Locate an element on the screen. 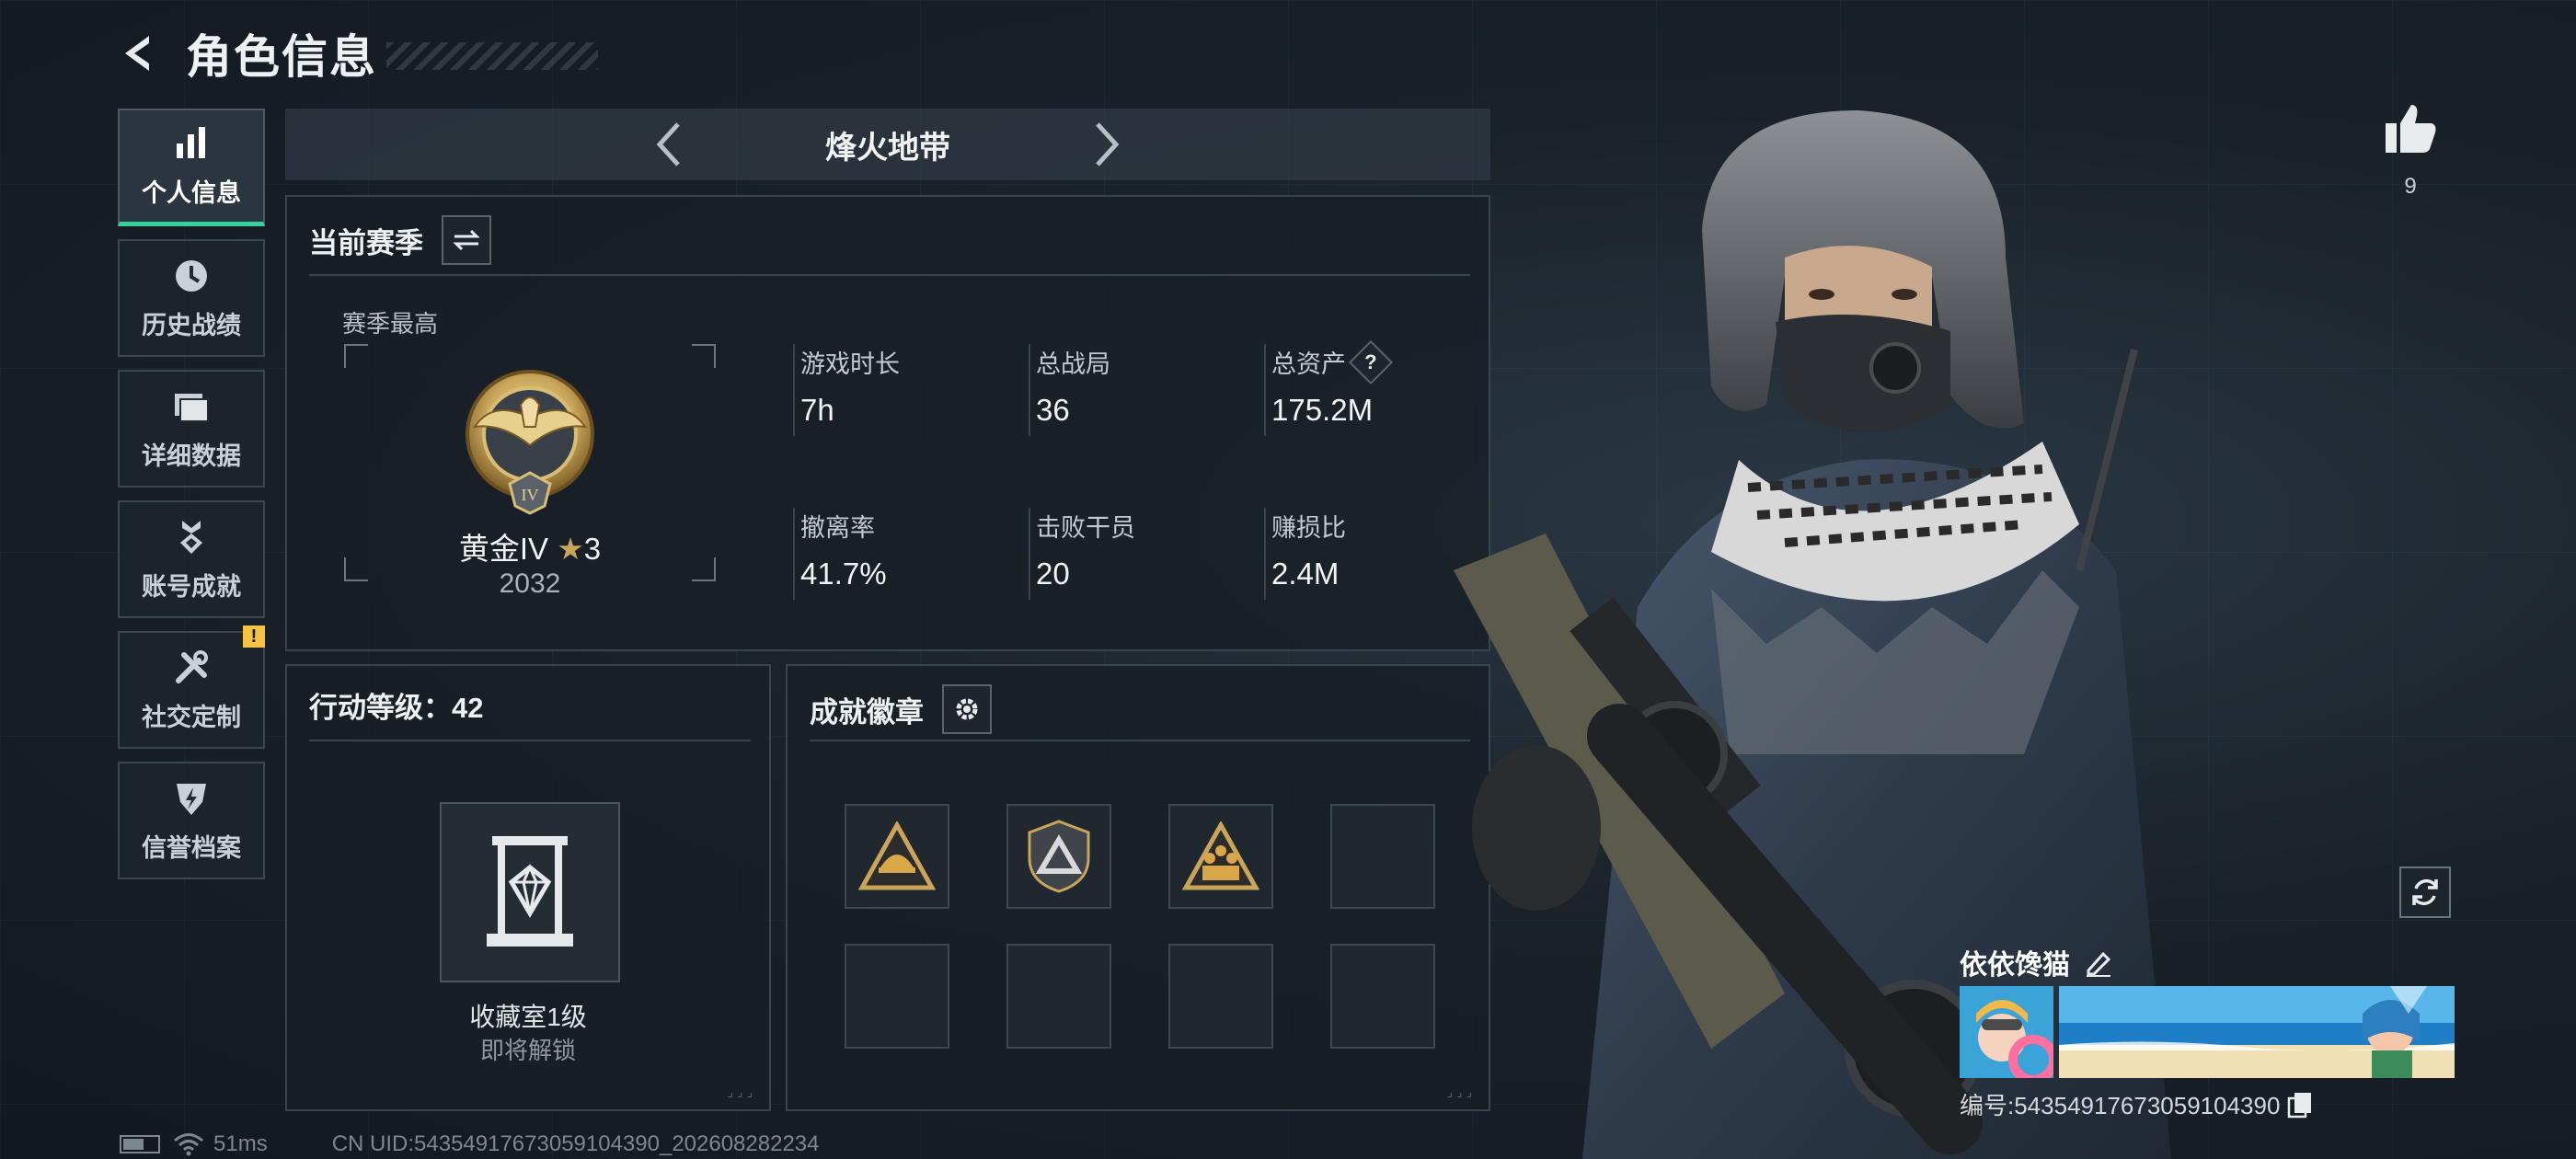 Image resolution: width=2576 pixels, height=1159 pixels. mode-selector: 烽火地带 is located at coordinates (887, 144).